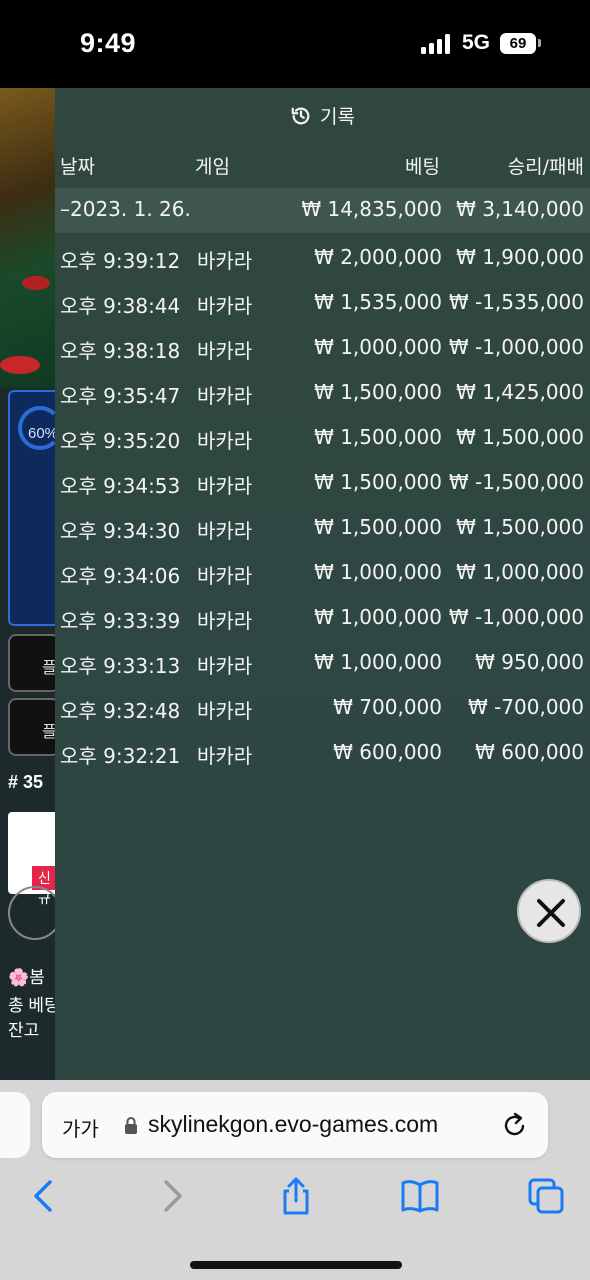 This screenshot has height=1280, width=590. I want to click on previous-tab-preview, so click(15, 1125).